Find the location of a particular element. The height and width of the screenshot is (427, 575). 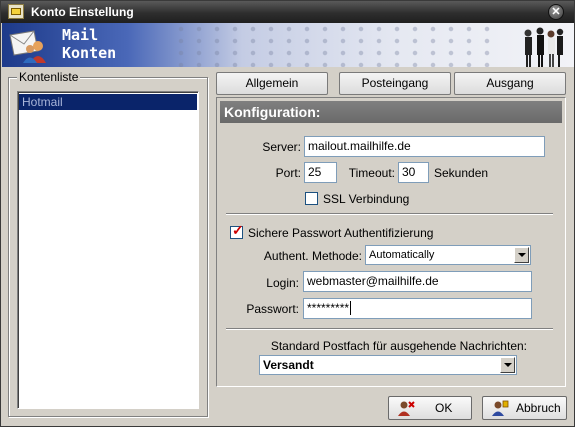

password-input: ********* is located at coordinates (417, 308).